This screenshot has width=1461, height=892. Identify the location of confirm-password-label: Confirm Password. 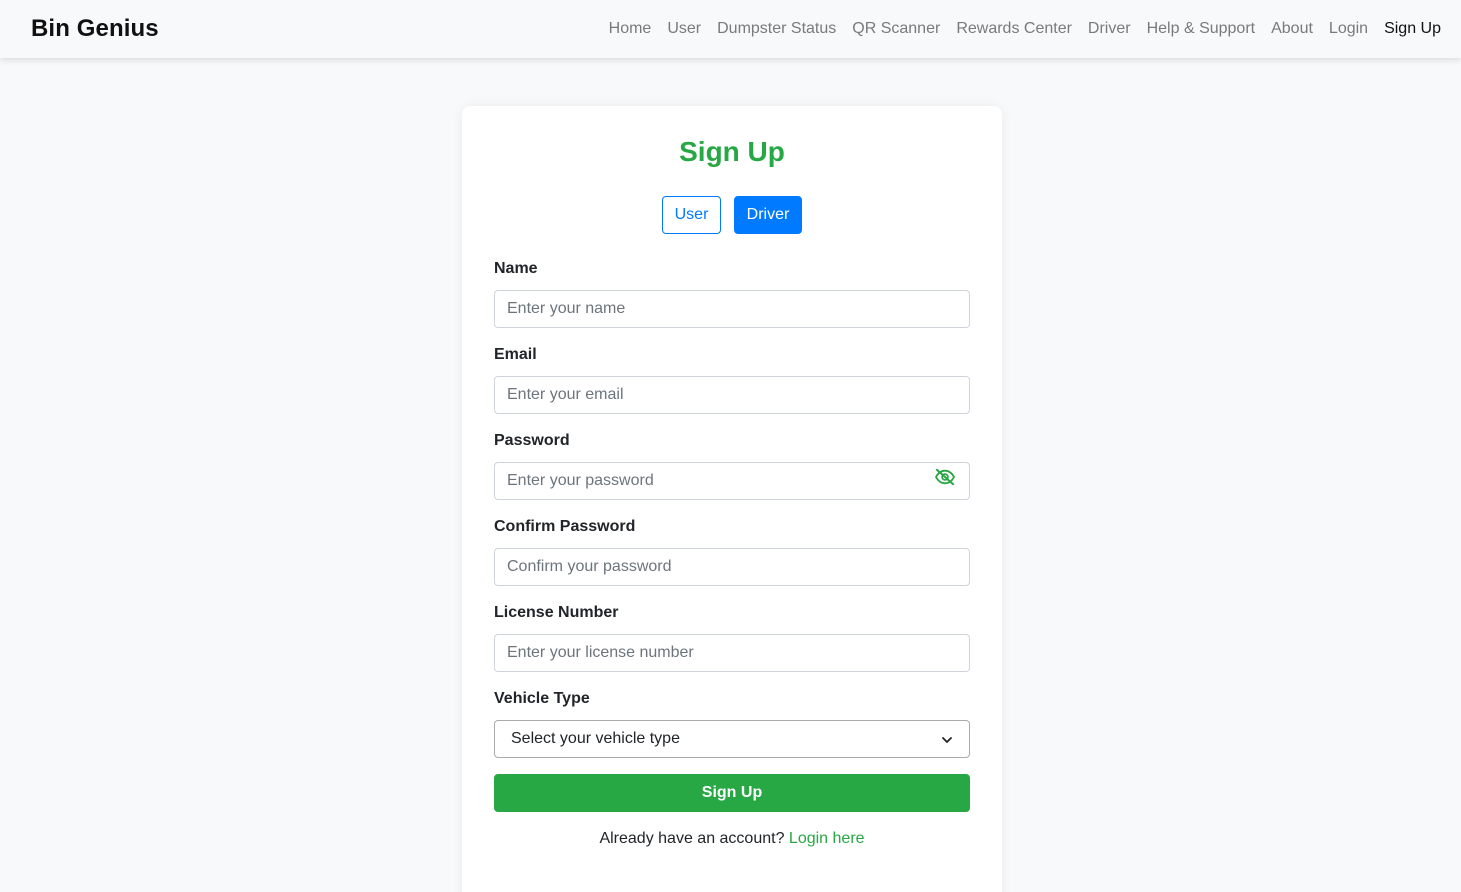
(565, 526).